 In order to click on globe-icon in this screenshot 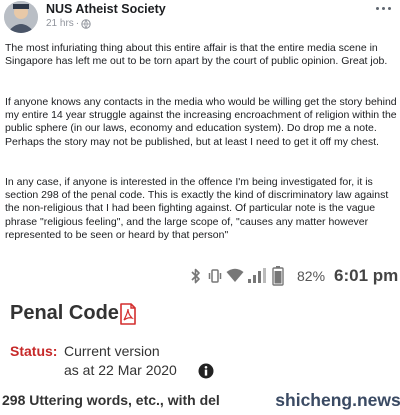, I will do `click(86, 23)`.